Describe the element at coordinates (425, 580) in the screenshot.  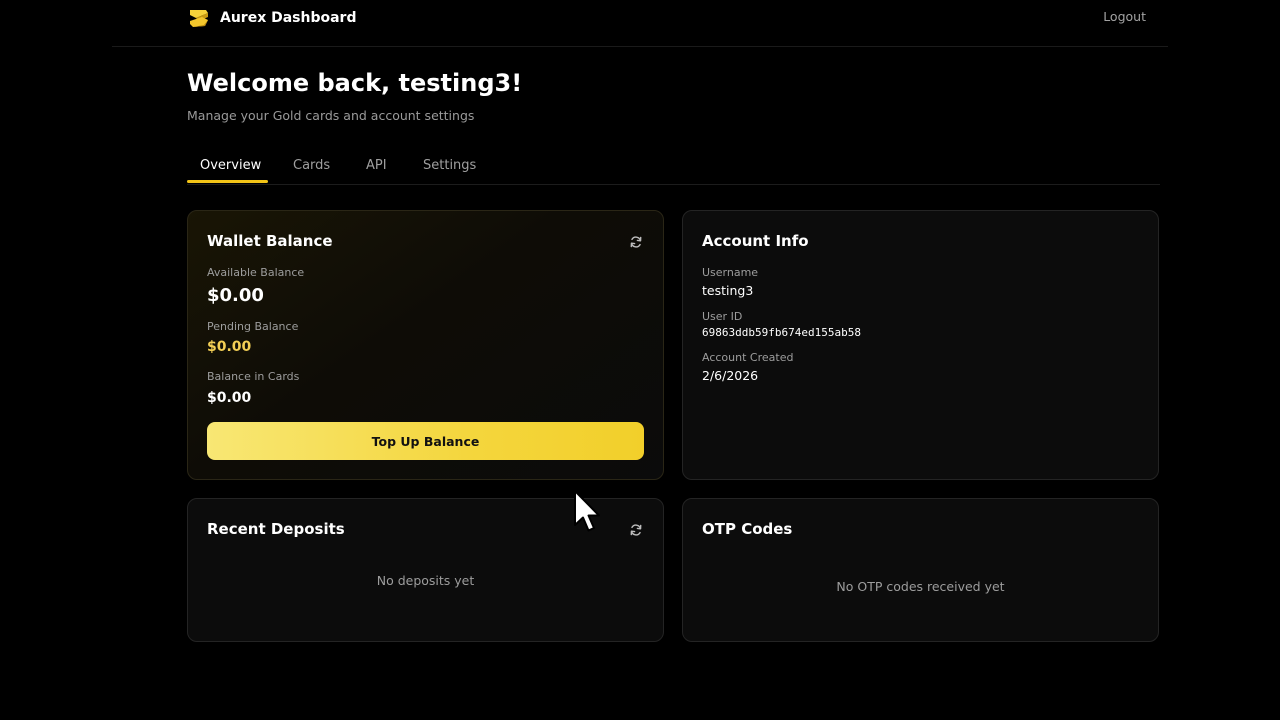
I see `no-deposits-message: No deposits yet` at that location.